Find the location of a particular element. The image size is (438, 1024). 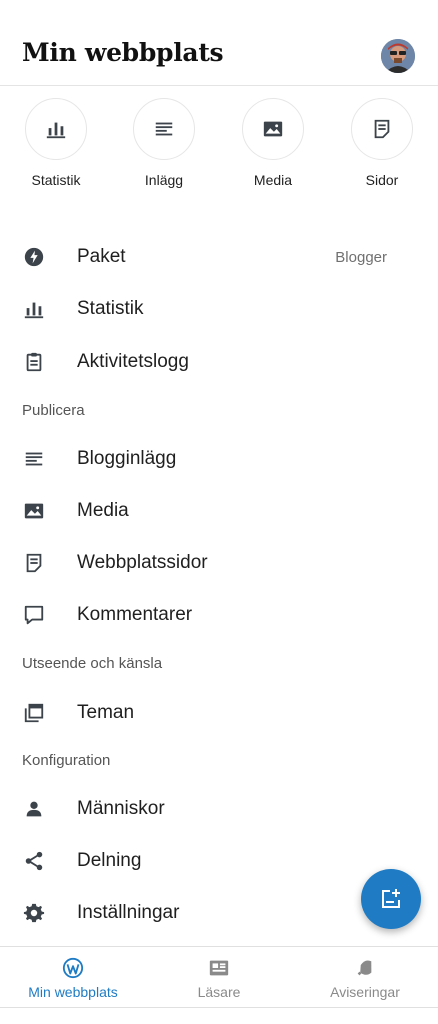

tab-lasare: Läsare is located at coordinates (219, 978).